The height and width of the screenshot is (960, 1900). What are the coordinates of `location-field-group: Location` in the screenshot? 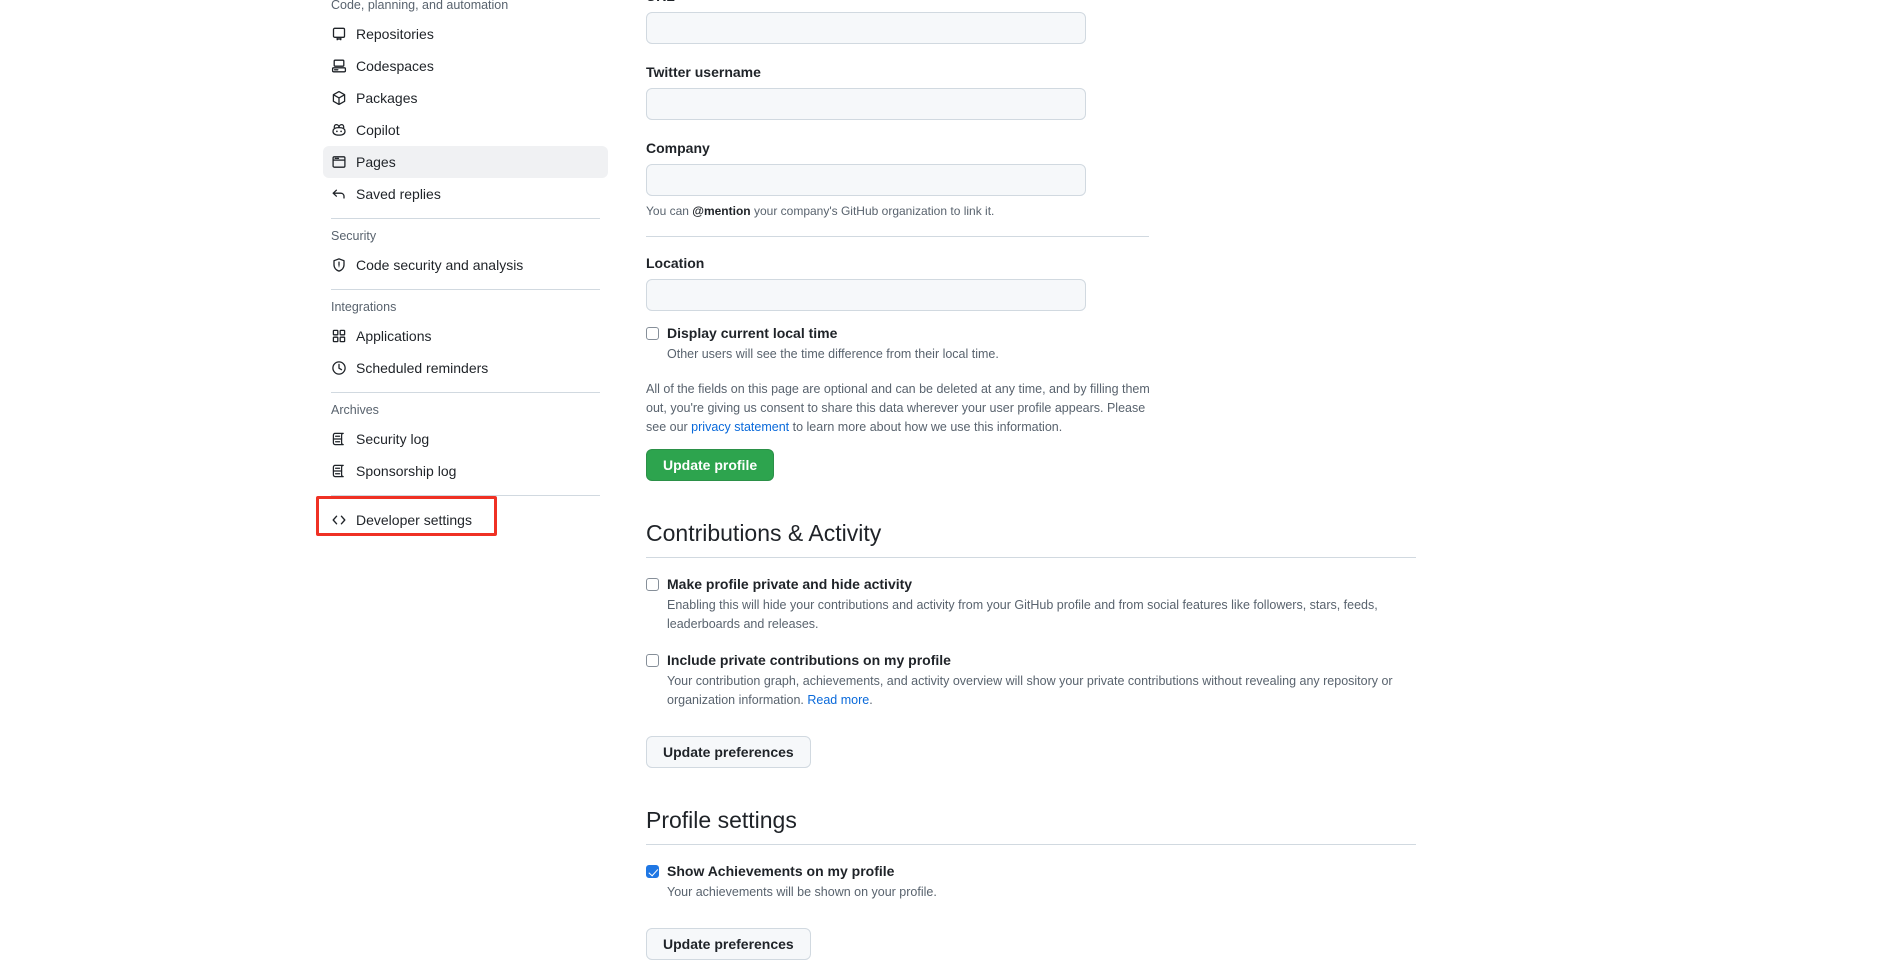 It's located at (1046, 282).